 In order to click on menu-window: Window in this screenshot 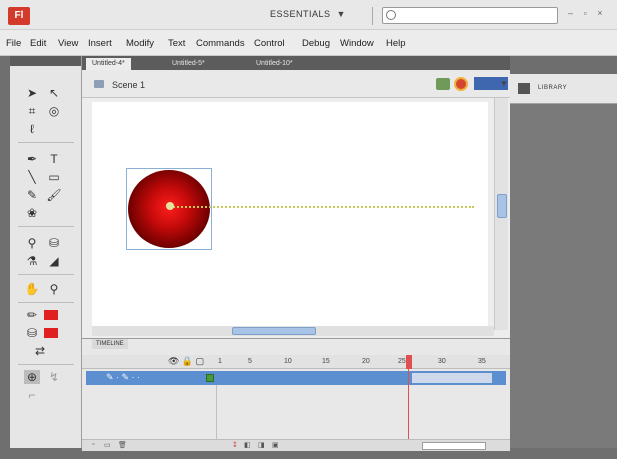, I will do `click(357, 43)`.